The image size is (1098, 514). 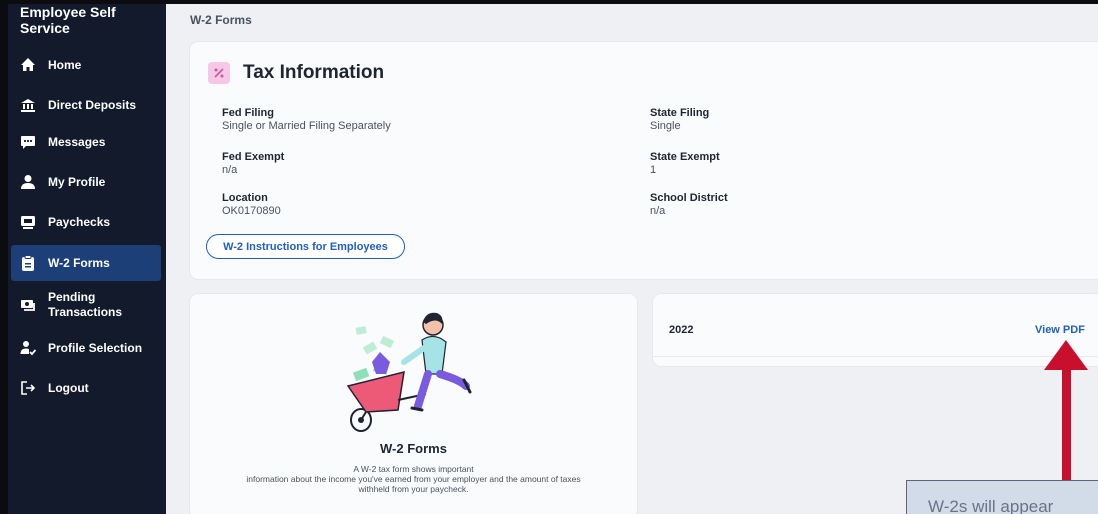 I want to click on sidebar-item-home: Home, so click(x=87, y=65).